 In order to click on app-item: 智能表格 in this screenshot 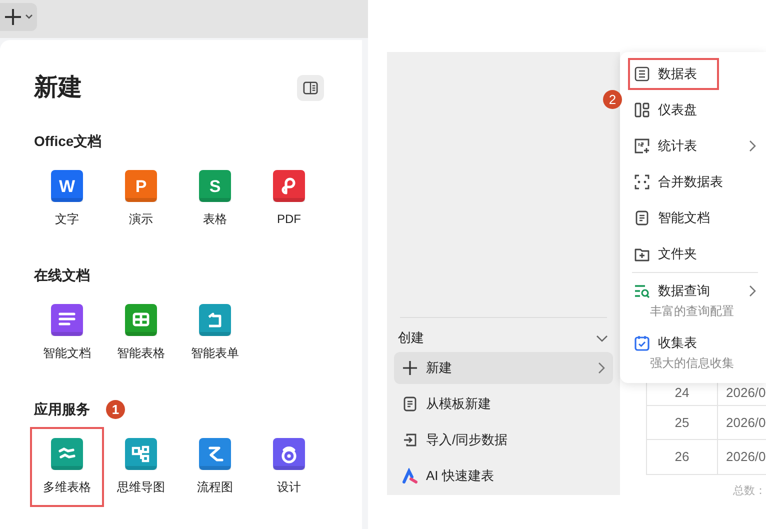, I will do `click(141, 333)`.